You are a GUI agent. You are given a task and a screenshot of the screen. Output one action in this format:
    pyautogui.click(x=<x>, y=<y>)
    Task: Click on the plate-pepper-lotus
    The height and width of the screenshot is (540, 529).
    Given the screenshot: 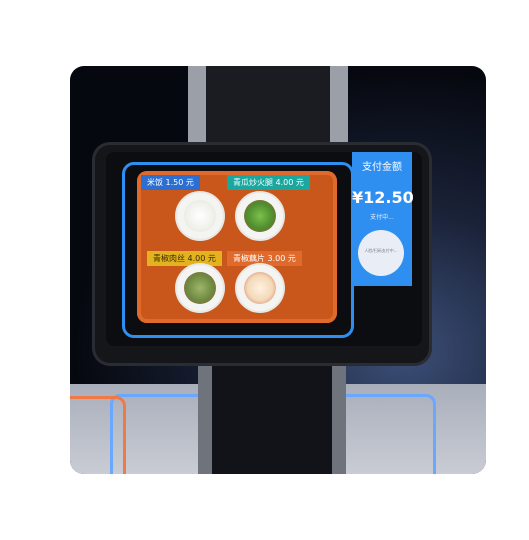 What is the action you would take?
    pyautogui.click(x=260, y=288)
    